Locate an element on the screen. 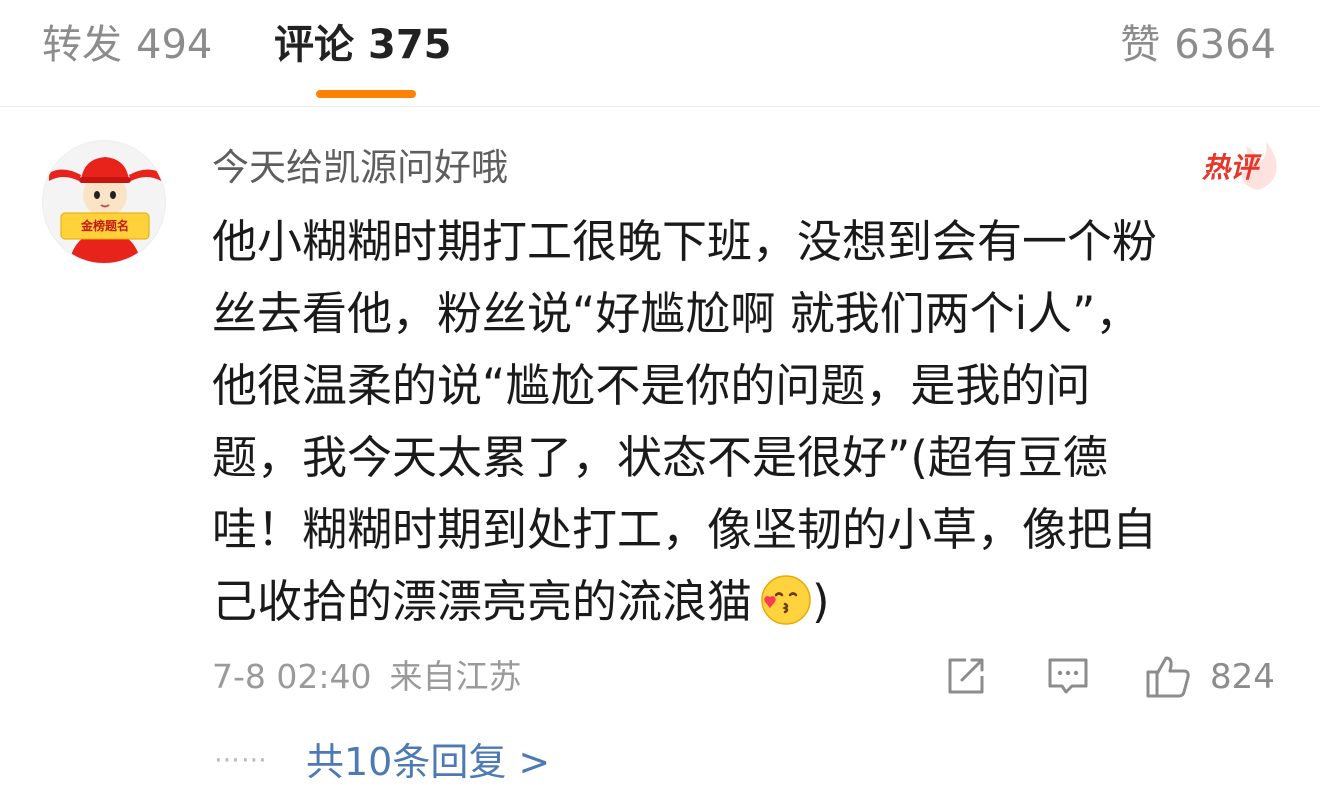  share-icon is located at coordinates (966, 676).